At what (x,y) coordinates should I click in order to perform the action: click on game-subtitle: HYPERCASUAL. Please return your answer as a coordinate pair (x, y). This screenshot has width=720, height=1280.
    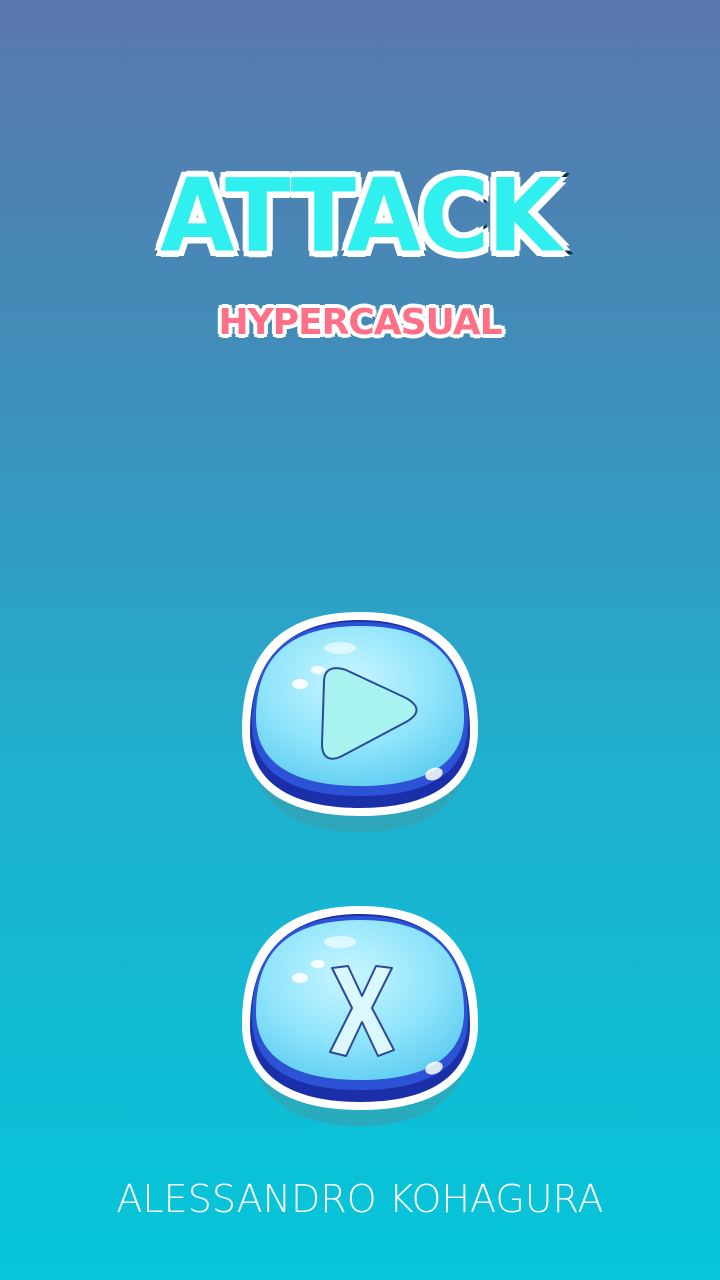
    Looking at the image, I should click on (360, 322).